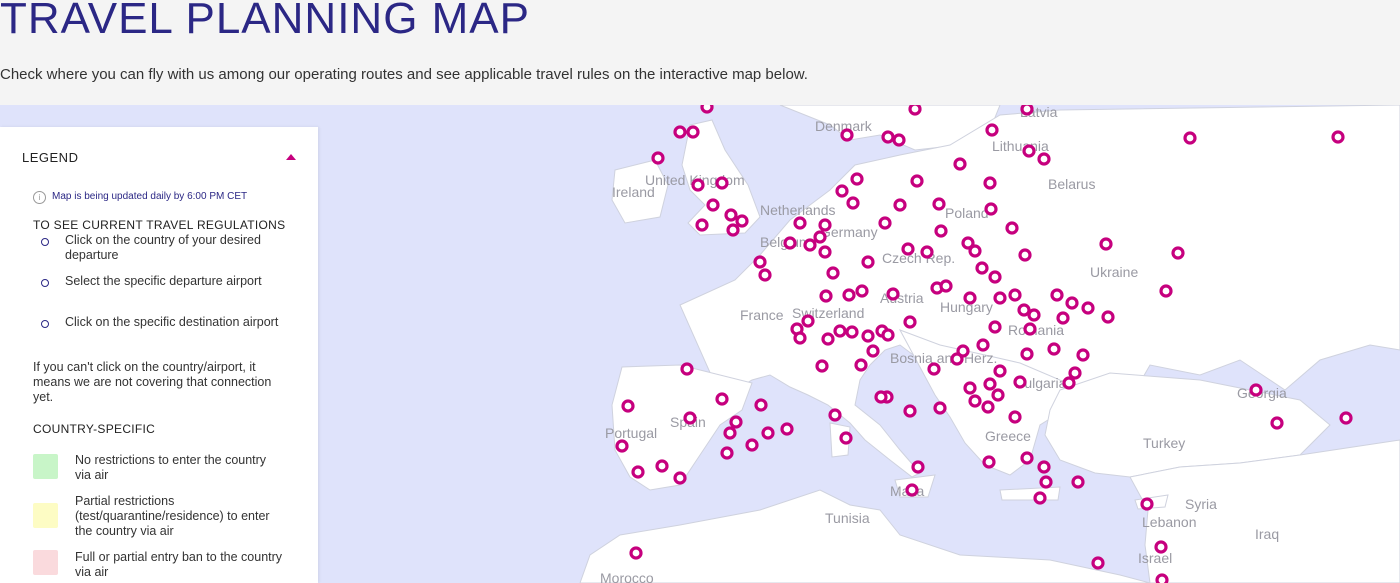 The image size is (1400, 583). Describe the element at coordinates (291, 157) in the screenshot. I see `collapse-chevron-up-icon` at that location.